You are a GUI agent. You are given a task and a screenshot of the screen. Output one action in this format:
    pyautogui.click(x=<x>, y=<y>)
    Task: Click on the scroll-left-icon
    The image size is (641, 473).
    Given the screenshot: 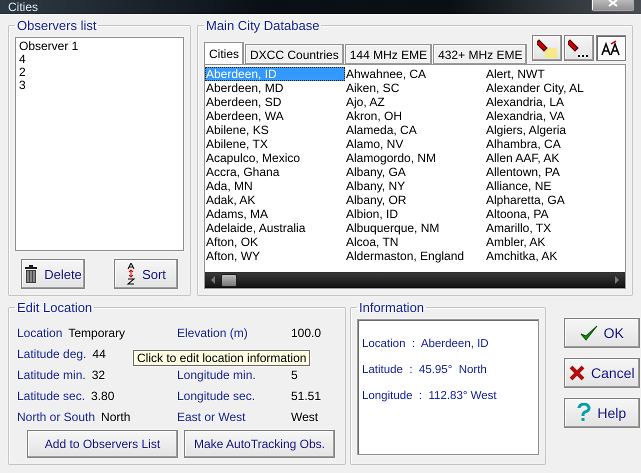 What is the action you would take?
    pyautogui.click(x=213, y=280)
    